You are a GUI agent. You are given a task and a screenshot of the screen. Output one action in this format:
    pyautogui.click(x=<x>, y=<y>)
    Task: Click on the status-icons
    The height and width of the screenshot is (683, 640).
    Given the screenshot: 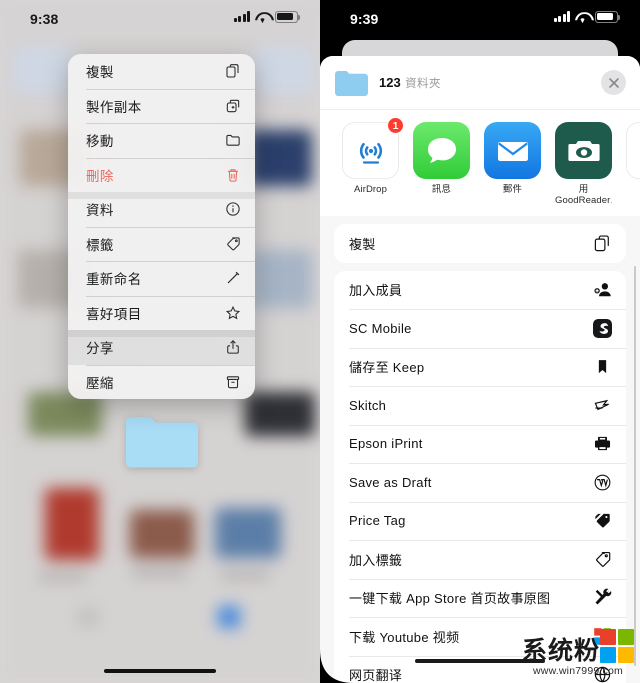 What is the action you would take?
    pyautogui.click(x=587, y=17)
    